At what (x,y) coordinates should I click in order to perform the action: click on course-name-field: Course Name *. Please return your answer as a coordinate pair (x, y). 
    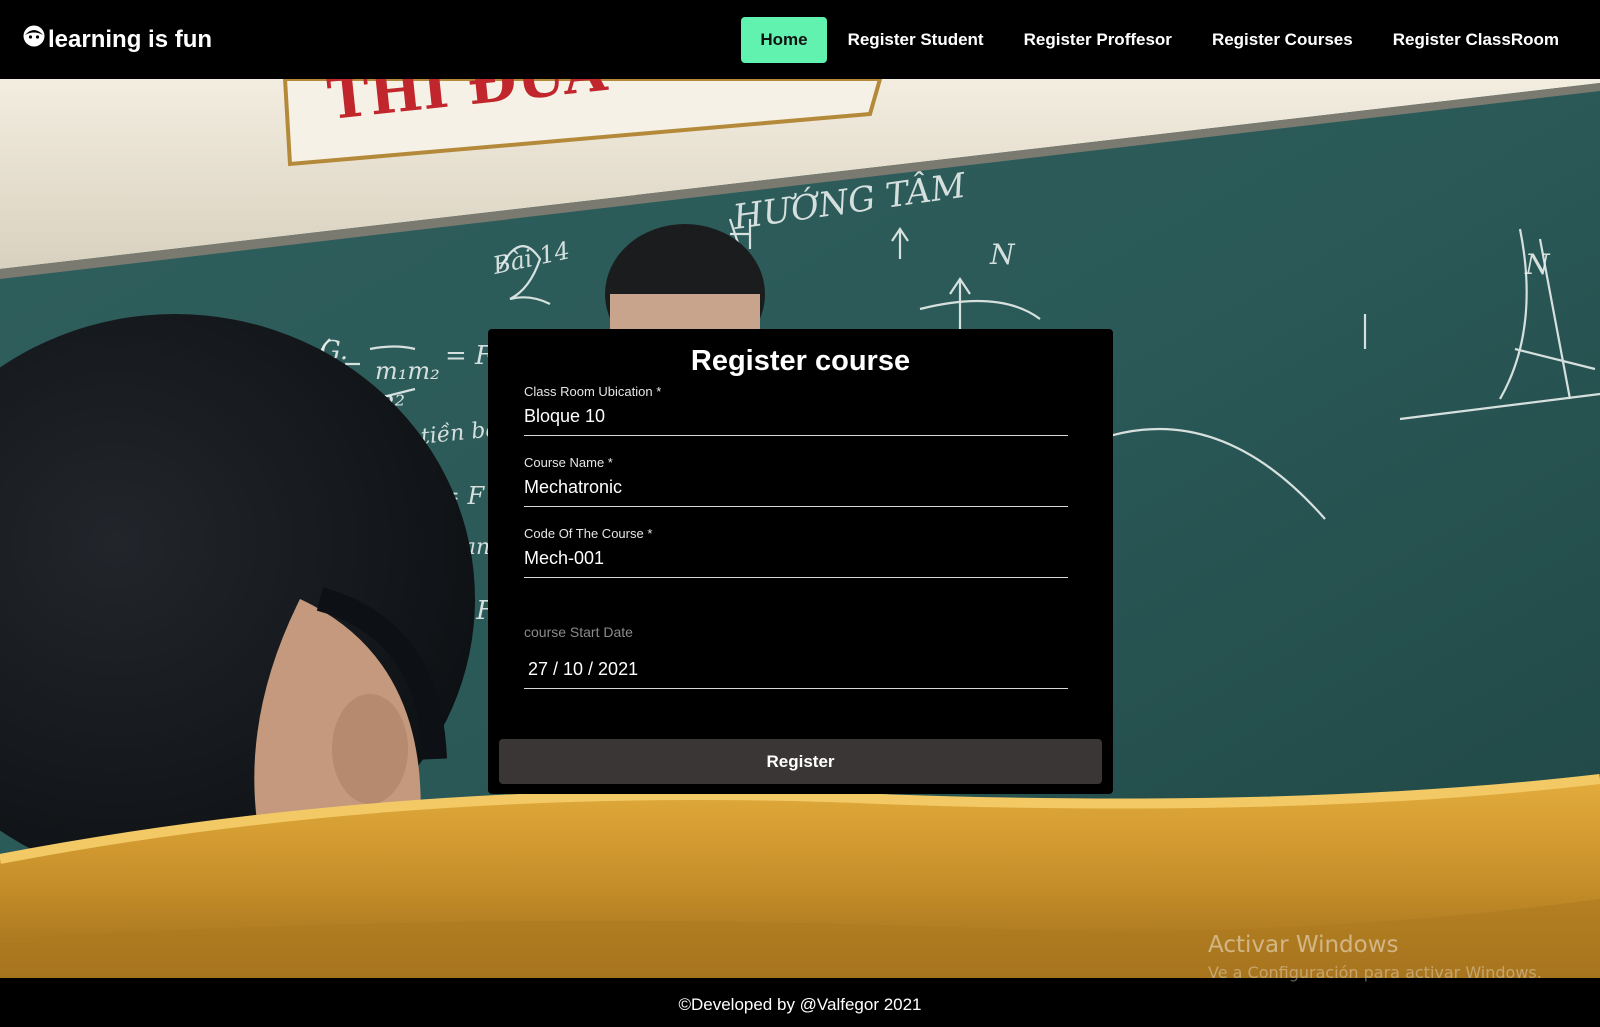
    Looking at the image, I should click on (796, 481).